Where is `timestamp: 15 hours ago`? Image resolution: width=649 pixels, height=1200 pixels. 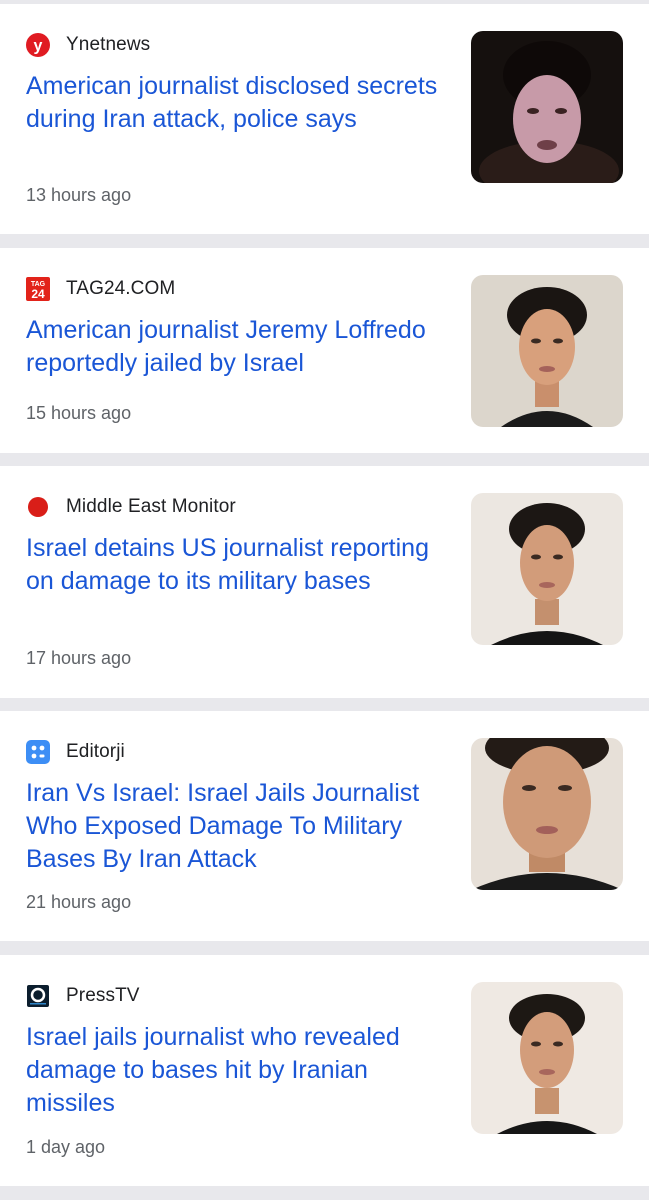 timestamp: 15 hours ago is located at coordinates (79, 413).